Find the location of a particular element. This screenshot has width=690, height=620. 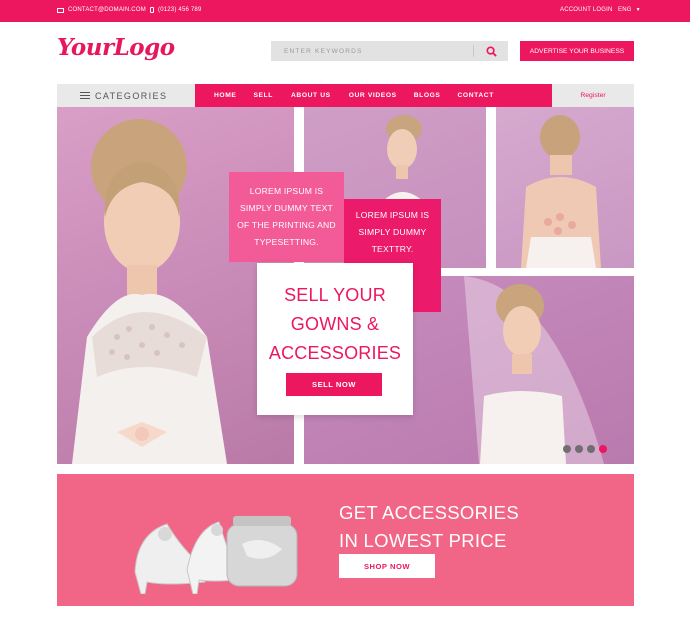

contact-phone: (0123) 456 789 is located at coordinates (176, 10).